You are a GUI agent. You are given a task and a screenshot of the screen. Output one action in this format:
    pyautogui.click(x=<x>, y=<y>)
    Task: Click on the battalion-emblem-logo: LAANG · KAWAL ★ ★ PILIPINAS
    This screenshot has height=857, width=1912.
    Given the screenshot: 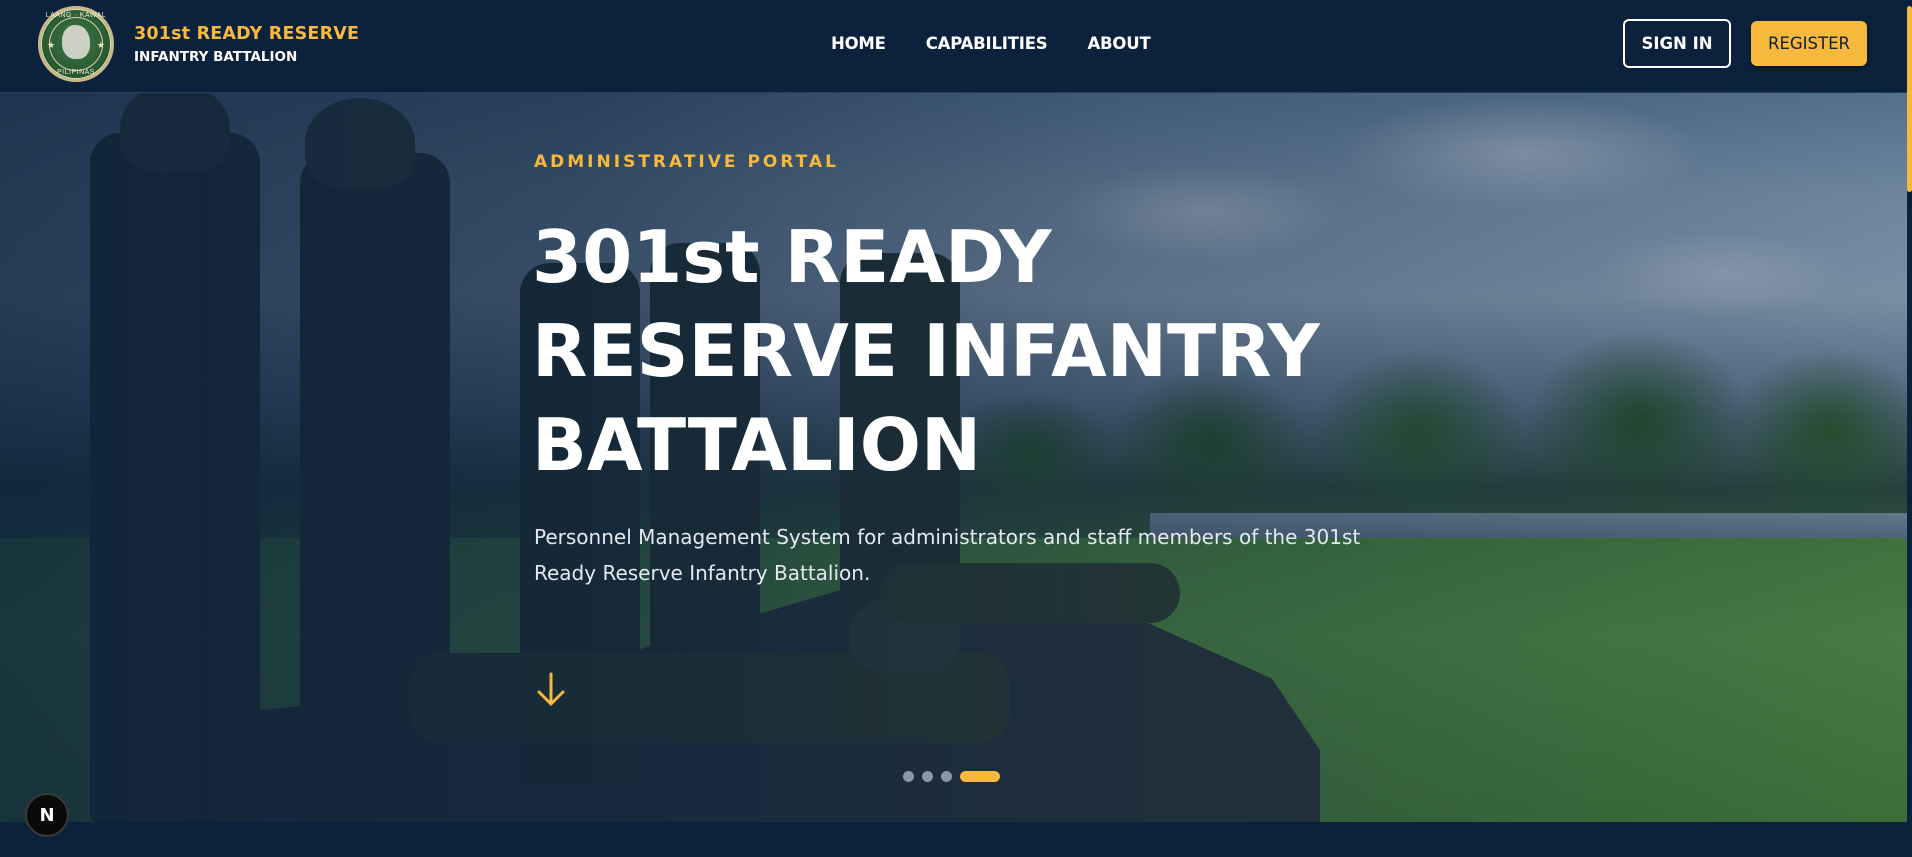 What is the action you would take?
    pyautogui.click(x=76, y=44)
    